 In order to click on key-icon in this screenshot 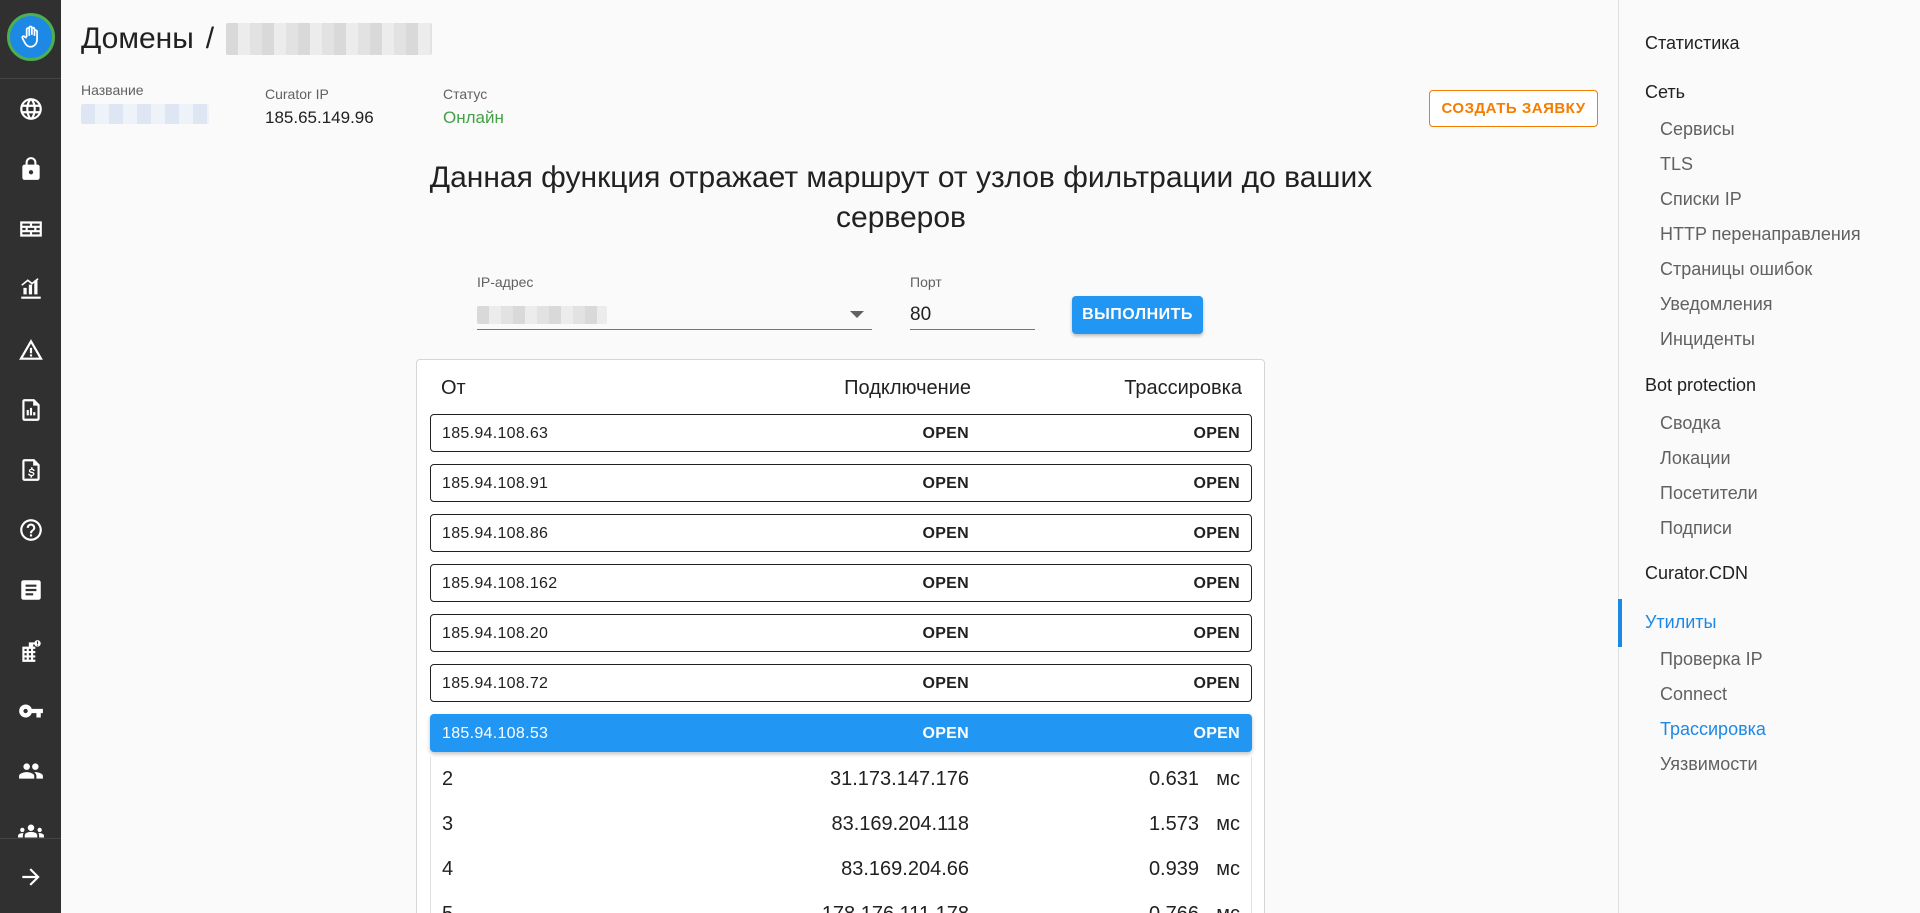, I will do `click(30, 711)`.